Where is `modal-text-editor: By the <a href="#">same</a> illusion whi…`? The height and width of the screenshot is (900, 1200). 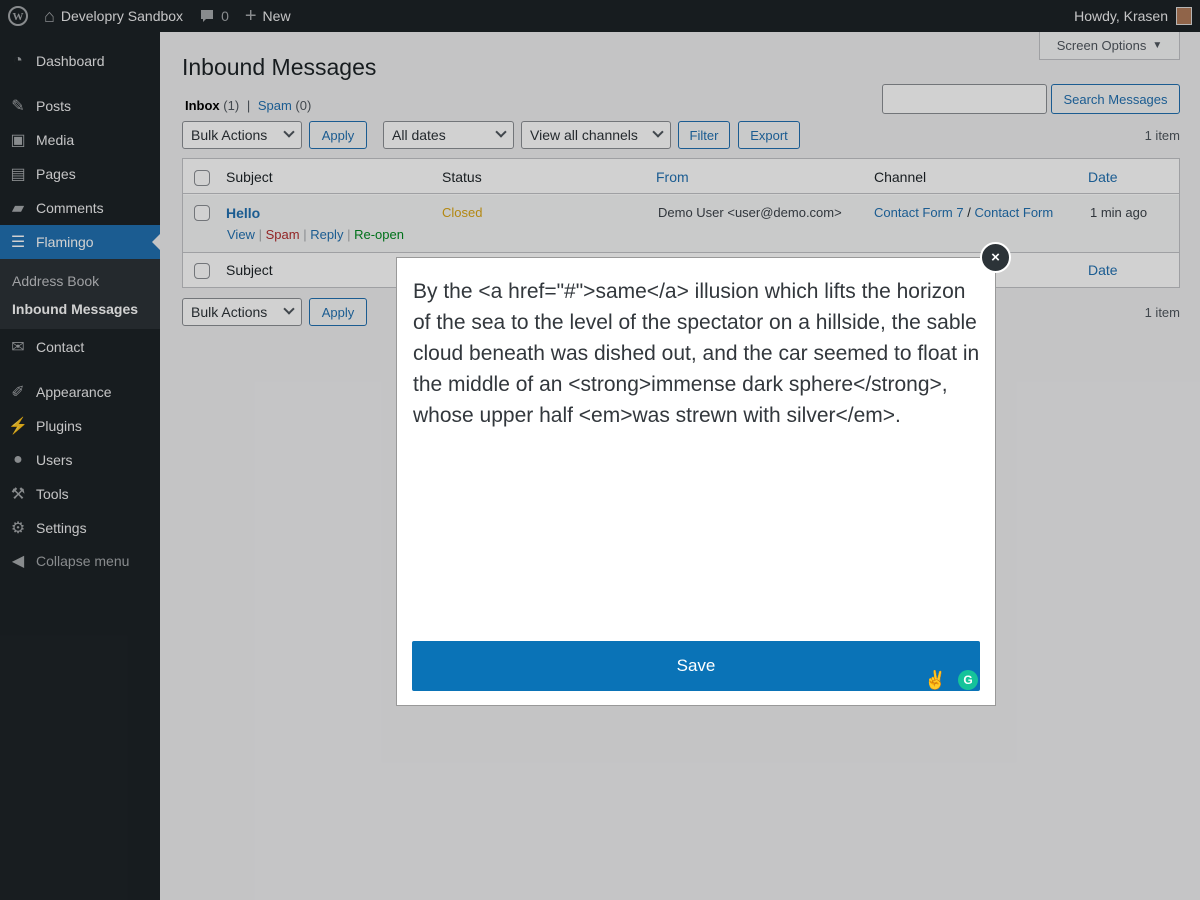
modal-text-editor: By the <a href="#">same</a> illusion whi… is located at coordinates (698, 353).